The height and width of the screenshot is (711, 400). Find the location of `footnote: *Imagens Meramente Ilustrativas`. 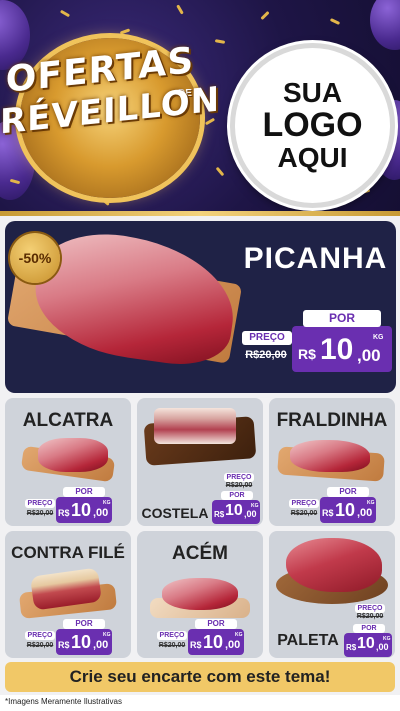

footnote: *Imagens Meramente Ilustrativas is located at coordinates (63, 701).